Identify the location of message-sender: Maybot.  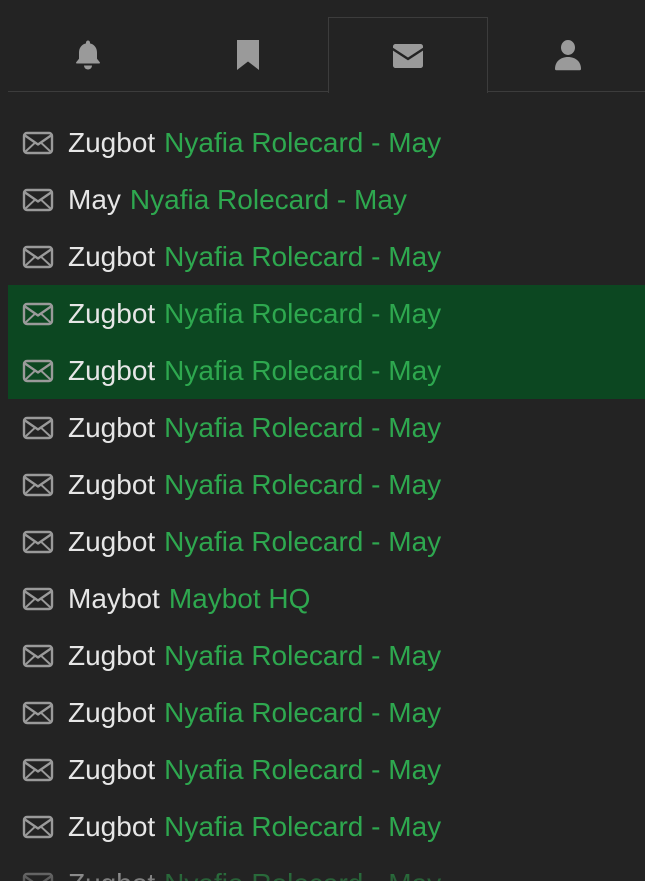
(114, 599).